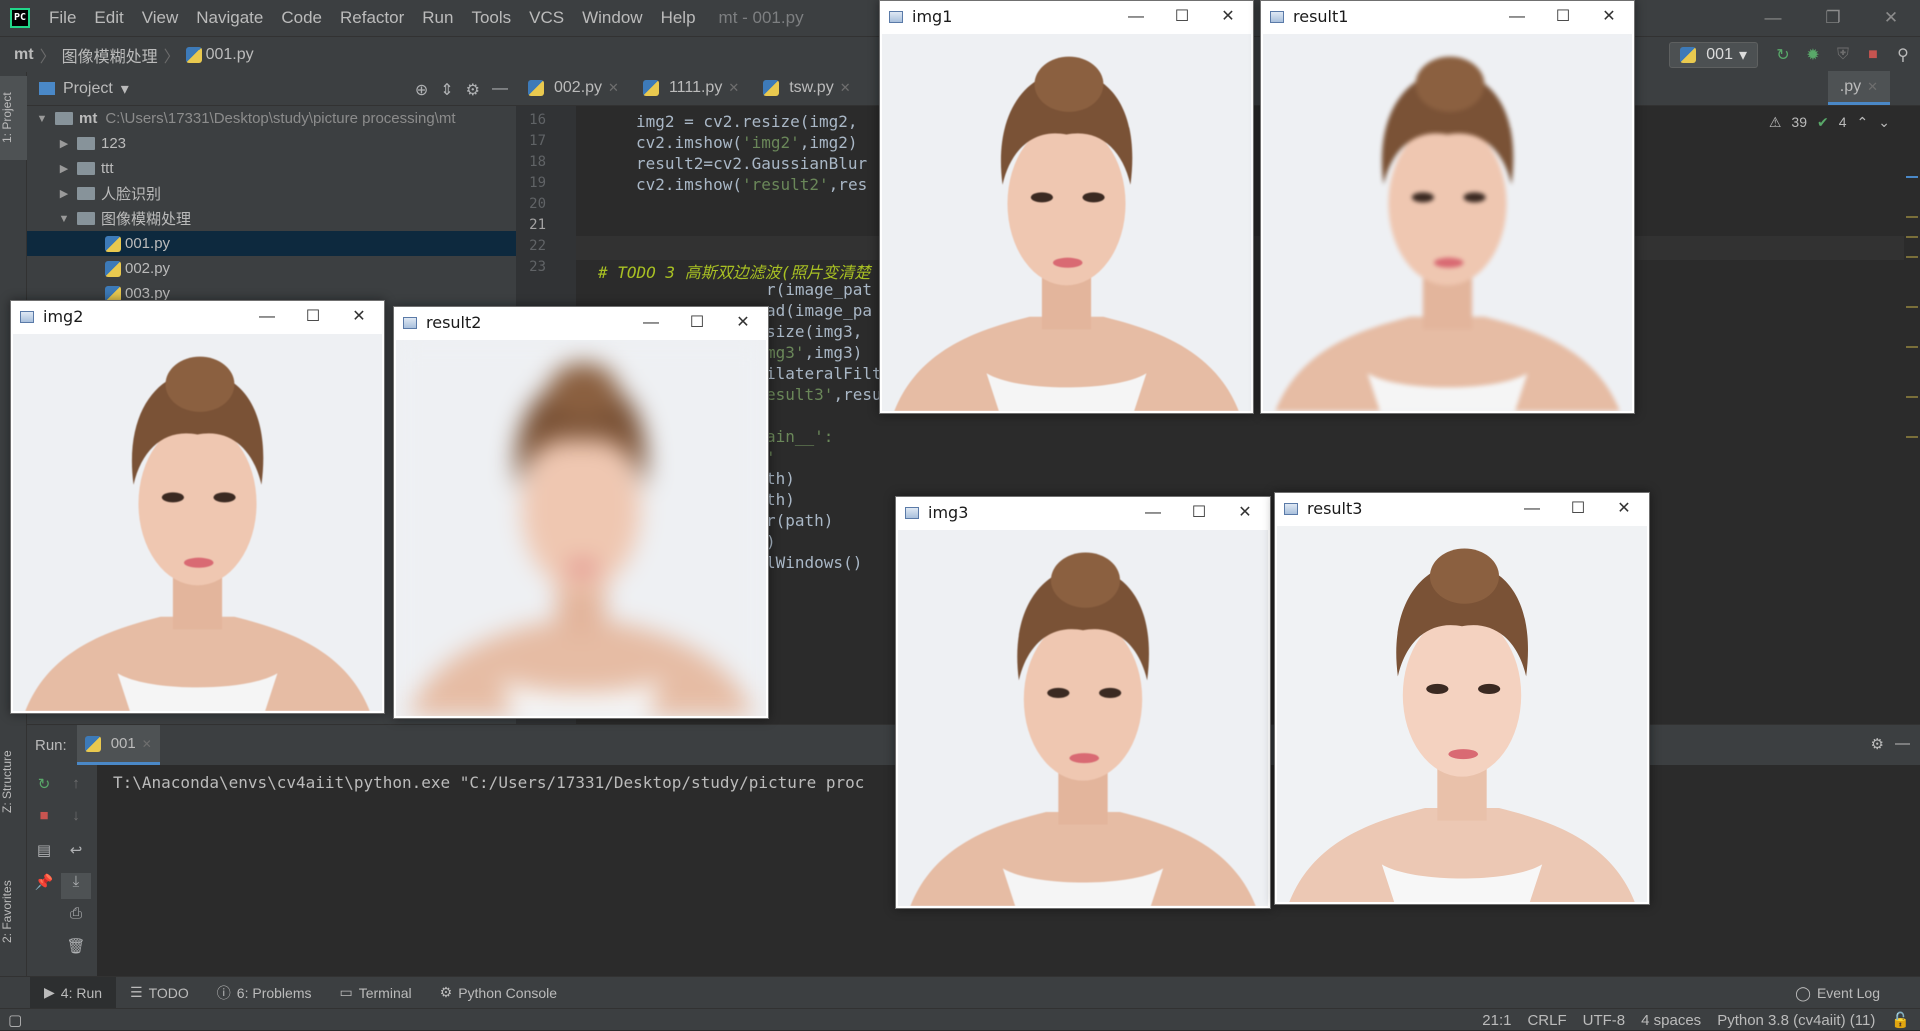 The width and height of the screenshot is (1920, 1031). Describe the element at coordinates (44, 854) in the screenshot. I see `layout-icon: ▤` at that location.